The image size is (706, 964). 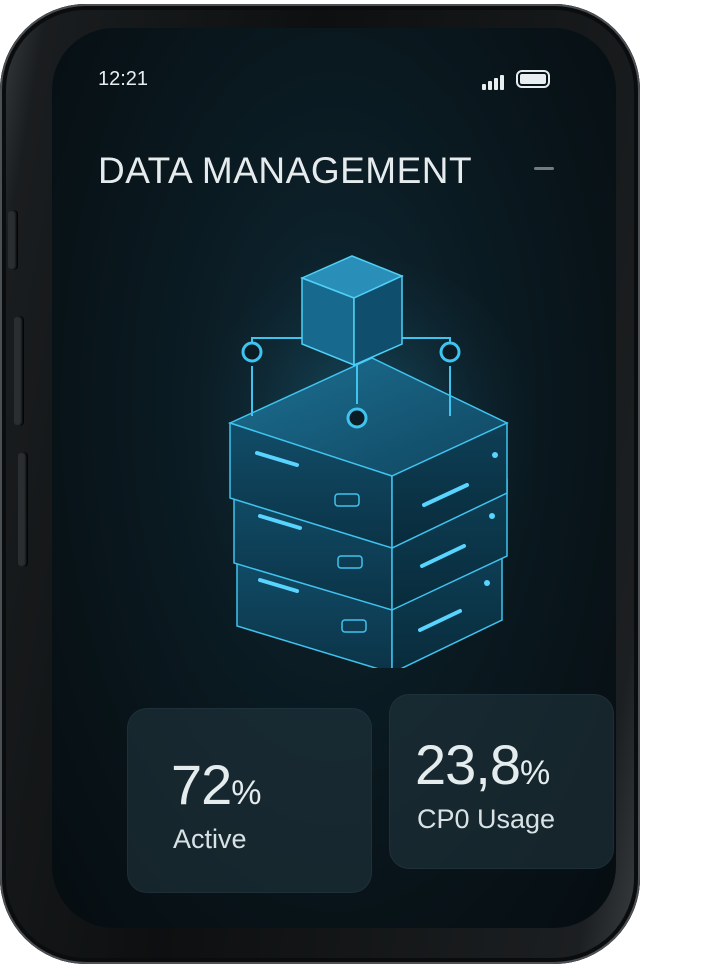 I want to click on signal-icon, so click(x=495, y=81).